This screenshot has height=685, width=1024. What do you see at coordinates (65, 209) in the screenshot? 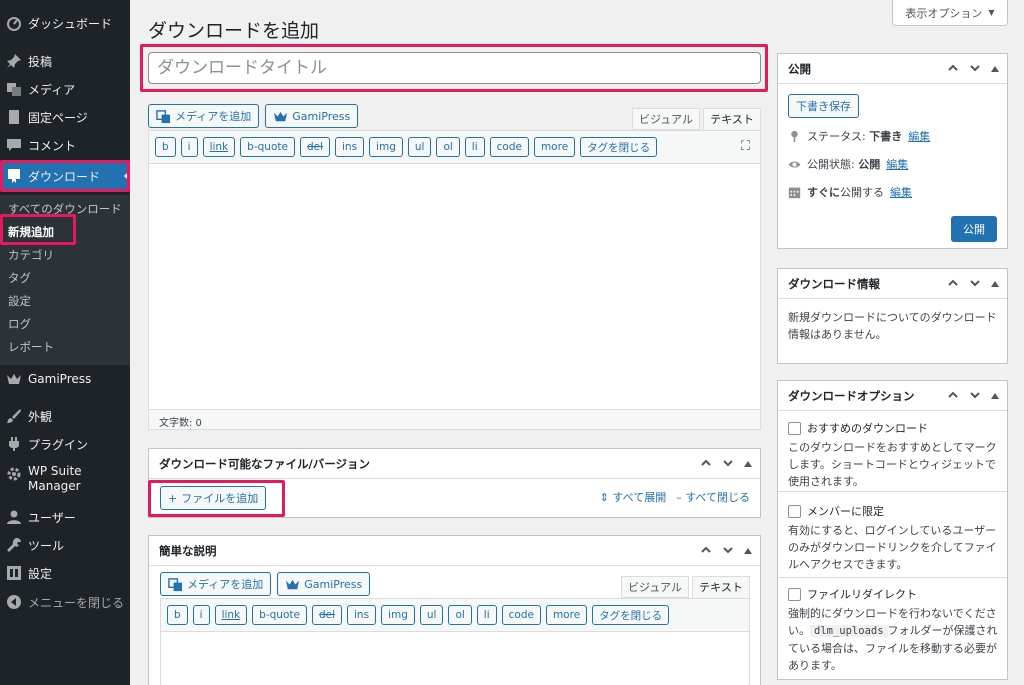
I see `submenu-all-downloads: すべてのダウンロード` at bounding box center [65, 209].